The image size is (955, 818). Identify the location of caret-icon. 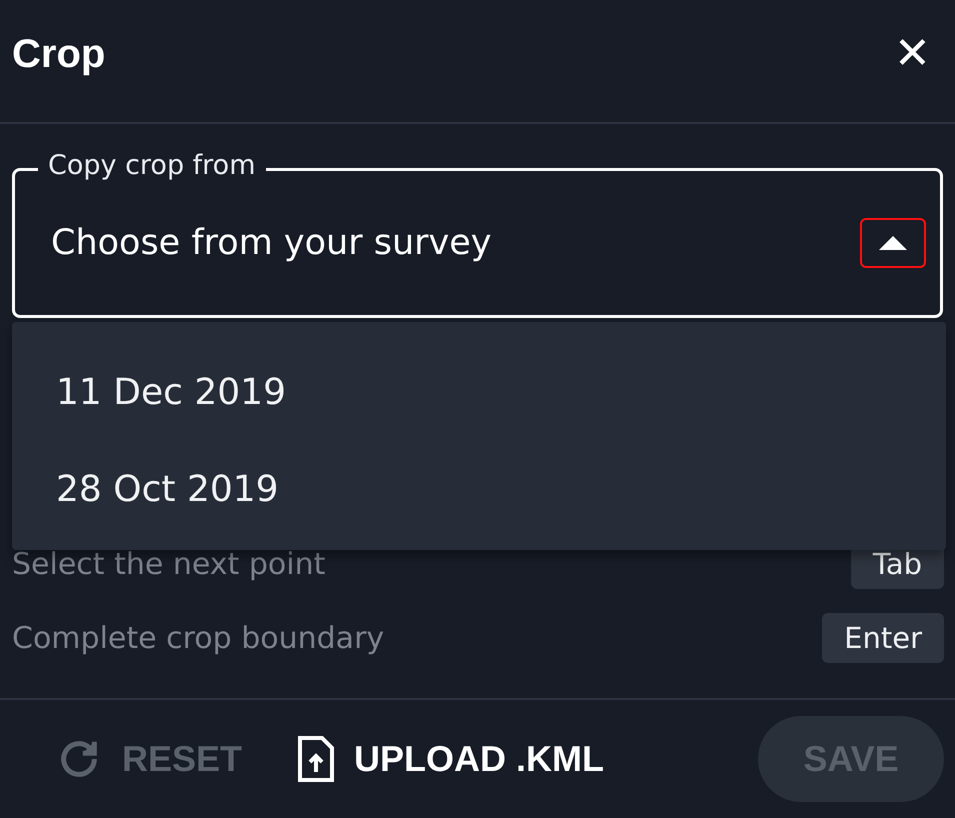
(893, 243).